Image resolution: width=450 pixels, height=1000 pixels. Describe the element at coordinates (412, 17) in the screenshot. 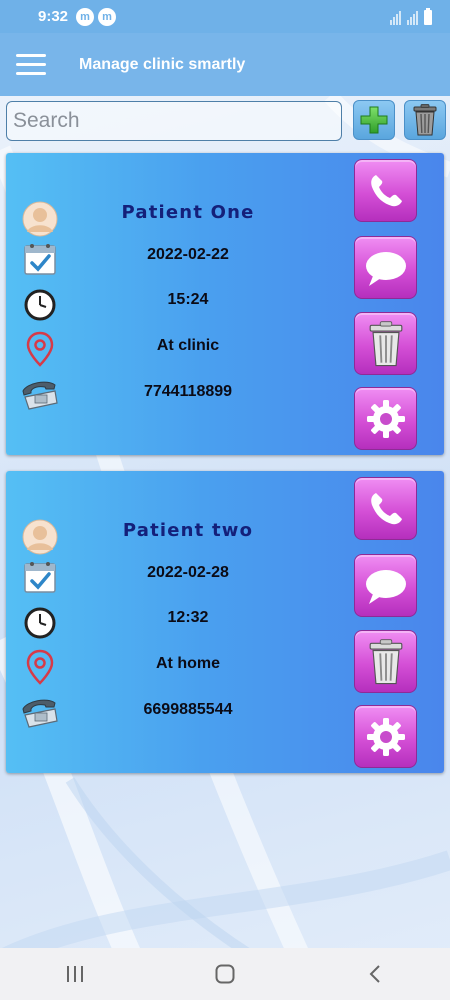

I see `cell-signal-icon` at that location.